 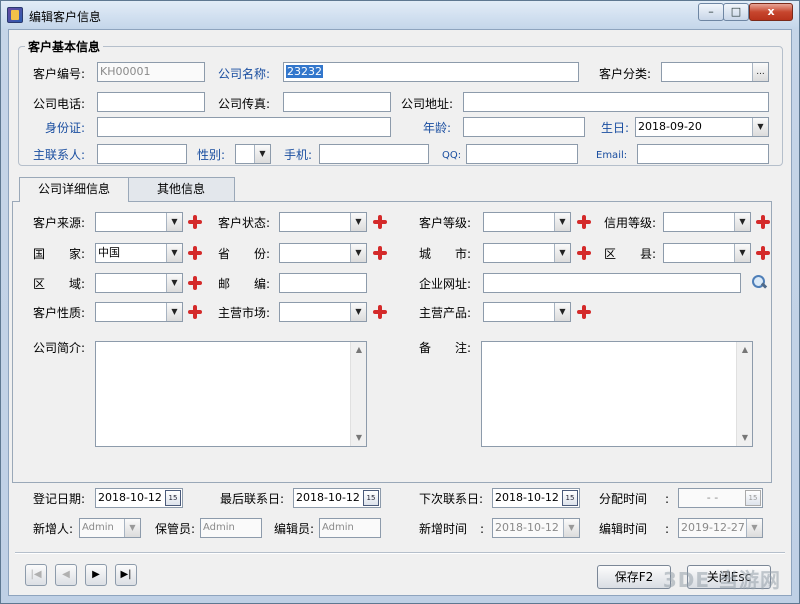 What do you see at coordinates (98, 527) in the screenshot?
I see `creator-value: Admin` at bounding box center [98, 527].